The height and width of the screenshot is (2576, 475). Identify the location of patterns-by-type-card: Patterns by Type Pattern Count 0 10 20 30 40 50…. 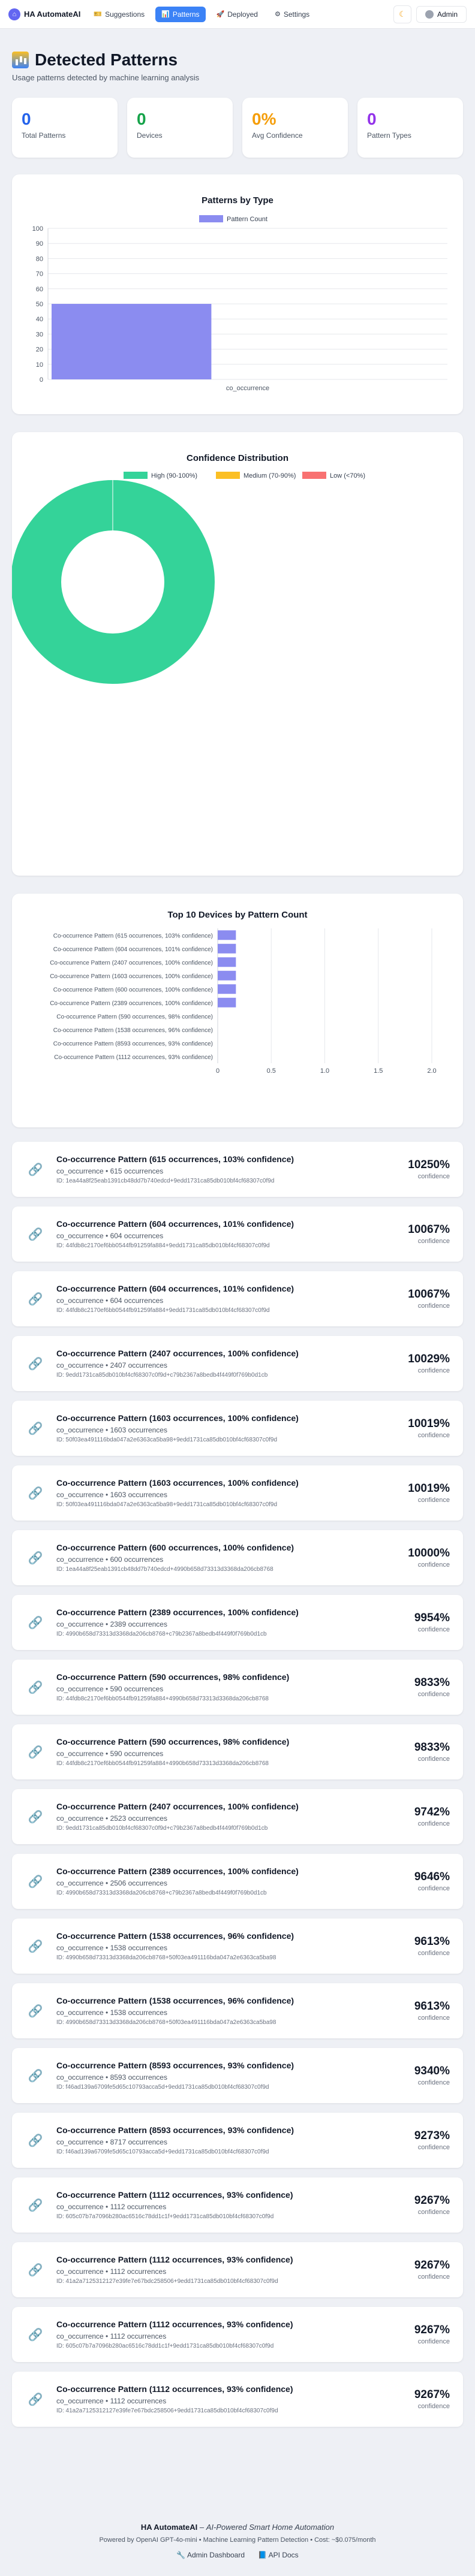
(237, 294).